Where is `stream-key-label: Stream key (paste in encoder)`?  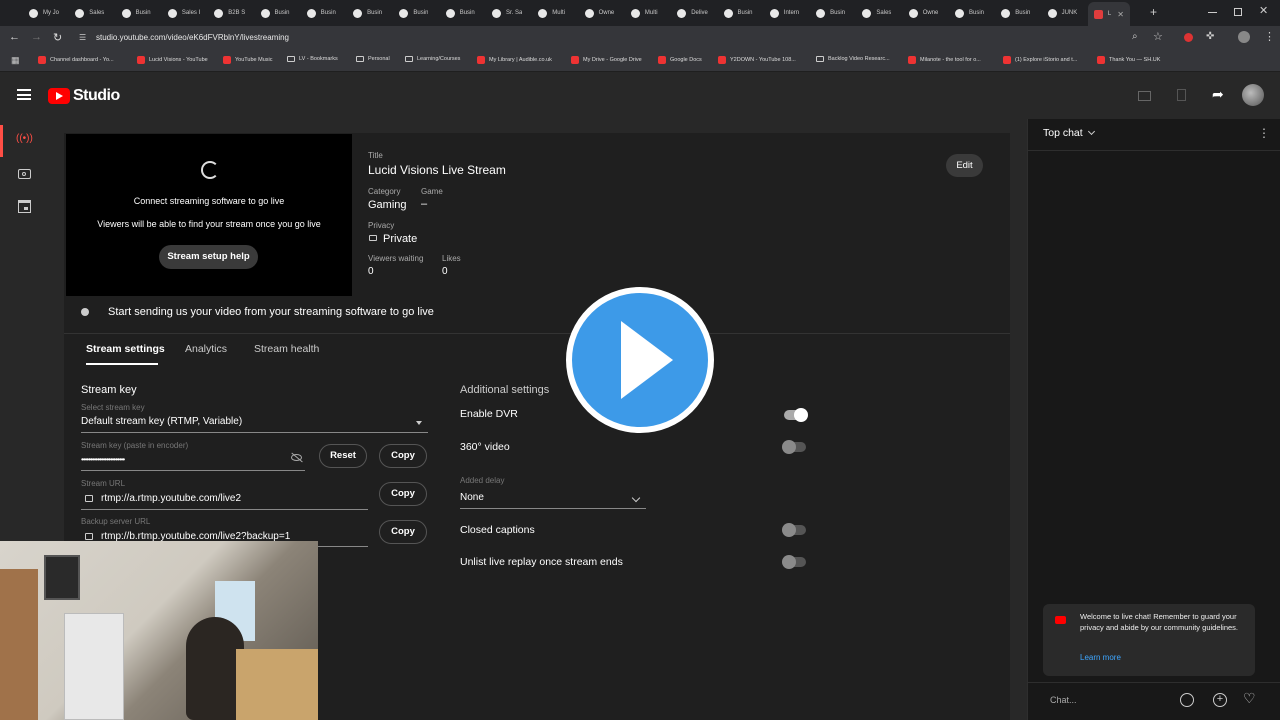 stream-key-label: Stream key (paste in encoder) is located at coordinates (135, 445).